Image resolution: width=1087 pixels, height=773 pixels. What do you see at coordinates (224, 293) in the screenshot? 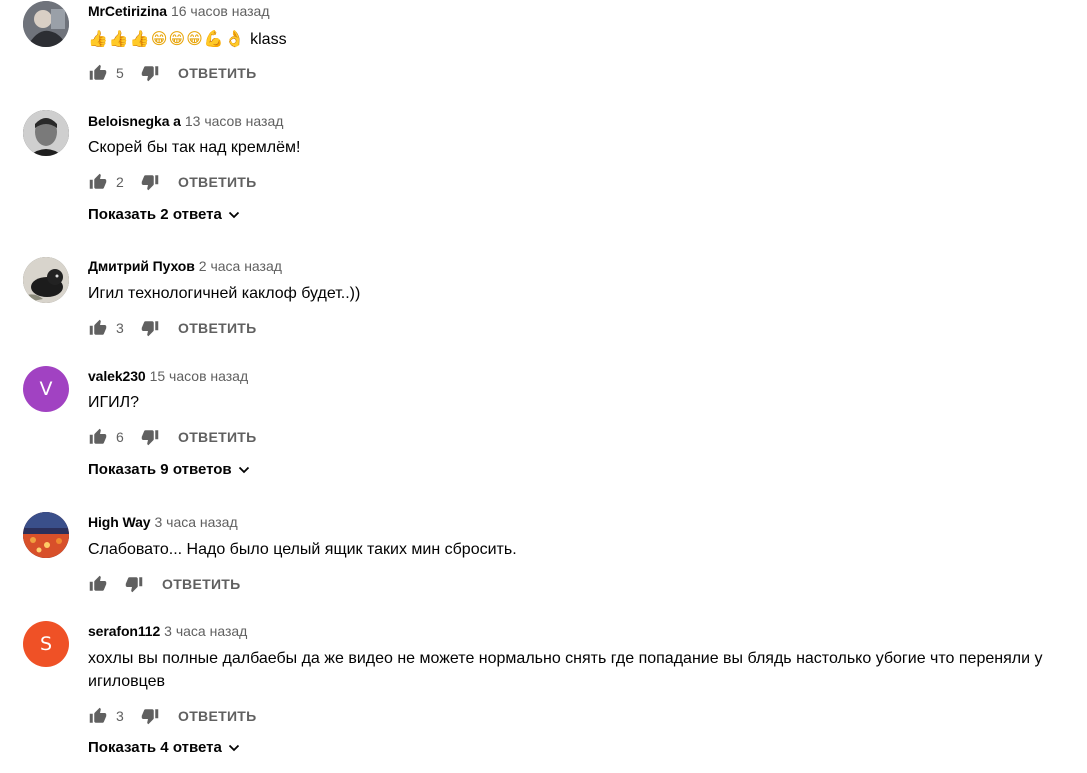
I see `comment-text: Игил технологичней каклоф будет..))` at bounding box center [224, 293].